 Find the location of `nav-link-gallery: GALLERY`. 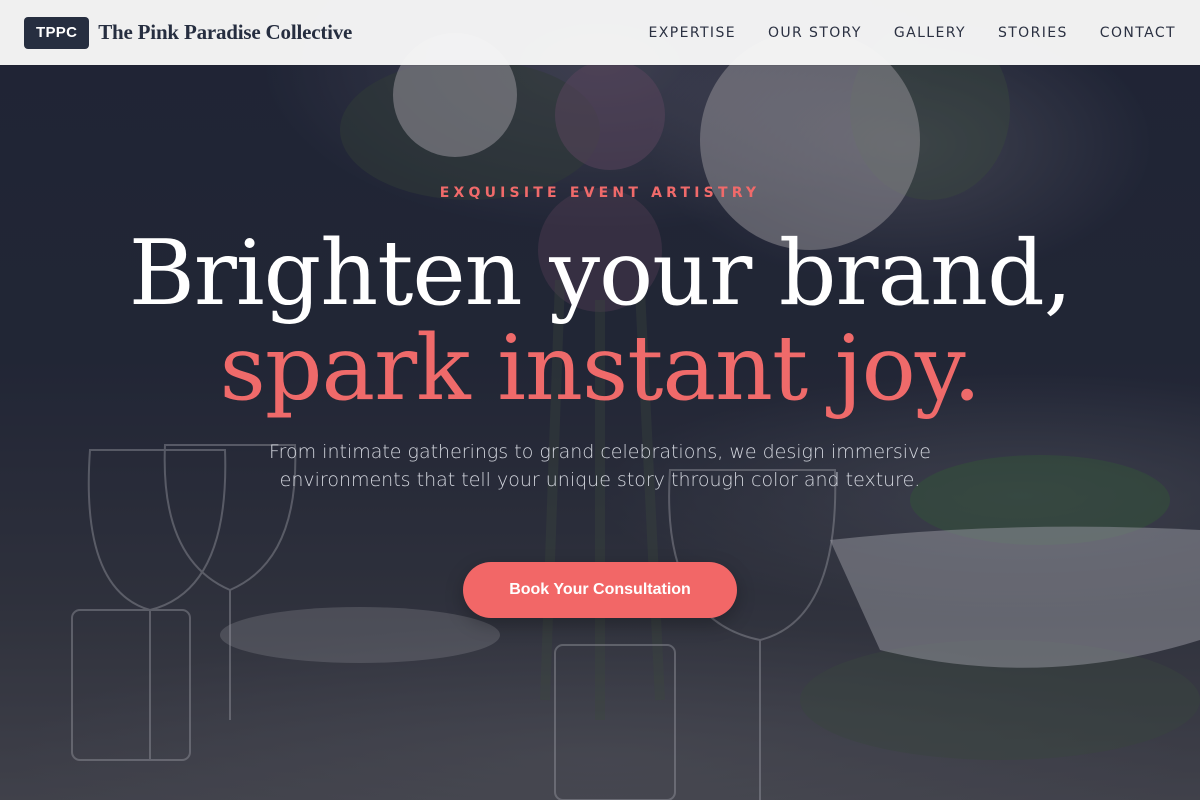

nav-link-gallery: GALLERY is located at coordinates (930, 33).